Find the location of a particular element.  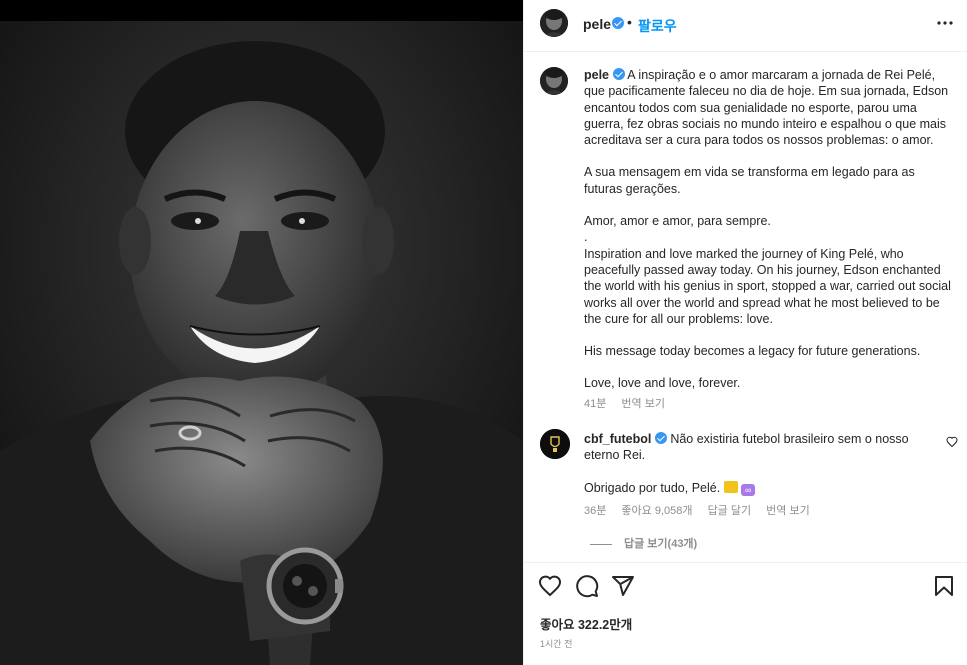

caption-meta: 41분 번역 보기 is located at coordinates (630, 403).